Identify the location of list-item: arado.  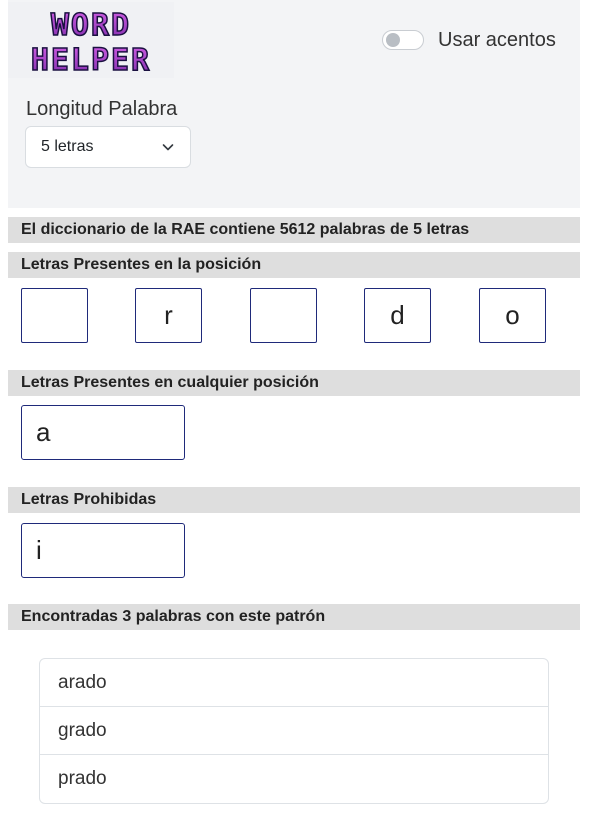
(294, 683).